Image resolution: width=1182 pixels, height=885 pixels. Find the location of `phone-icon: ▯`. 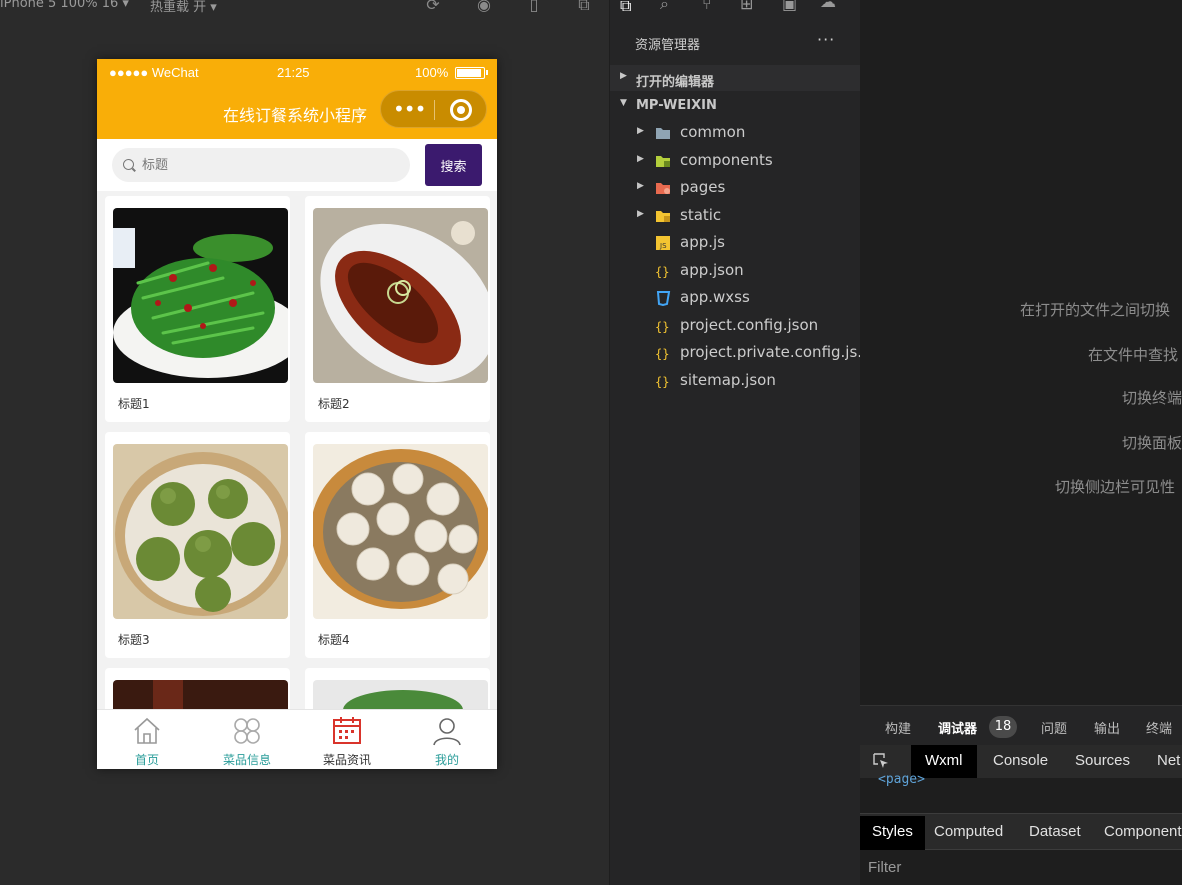

phone-icon: ▯ is located at coordinates (534, 7).